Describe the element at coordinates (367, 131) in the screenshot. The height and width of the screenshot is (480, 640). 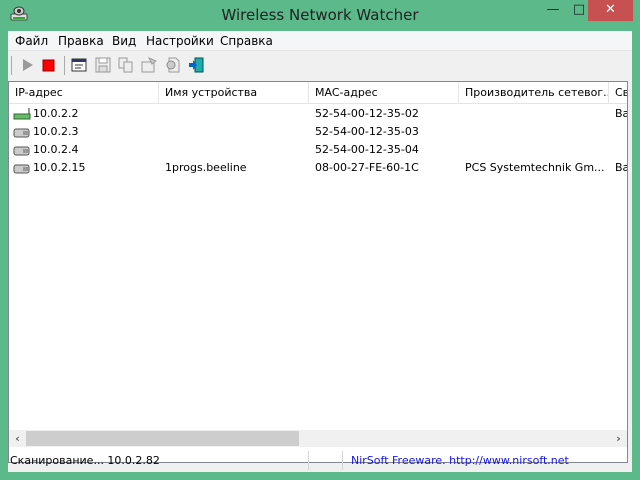
I see `cell-mac: 52-54-00-12-35-03` at that location.